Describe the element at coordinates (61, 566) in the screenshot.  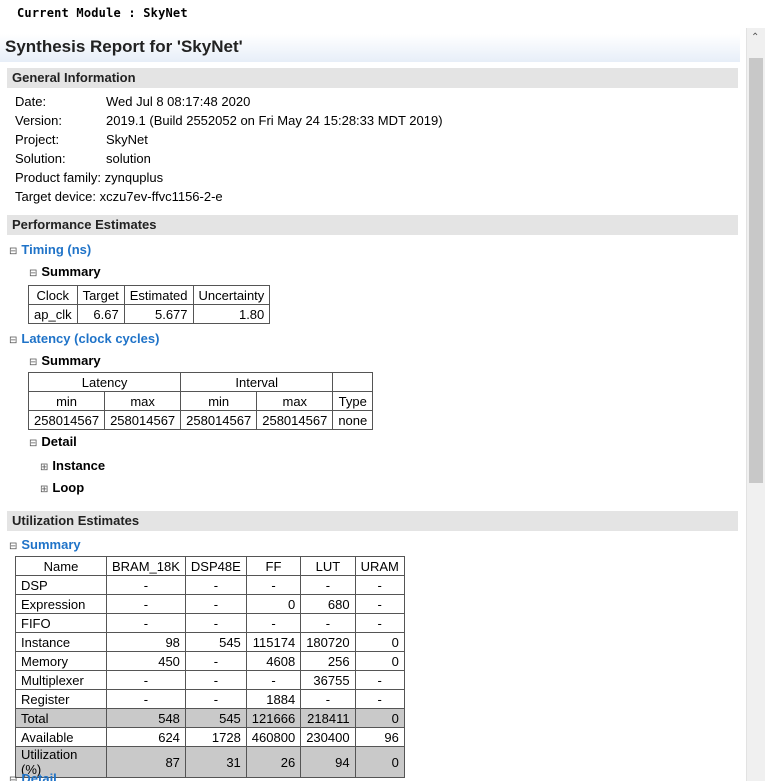
I see `col-header: Name` at that location.